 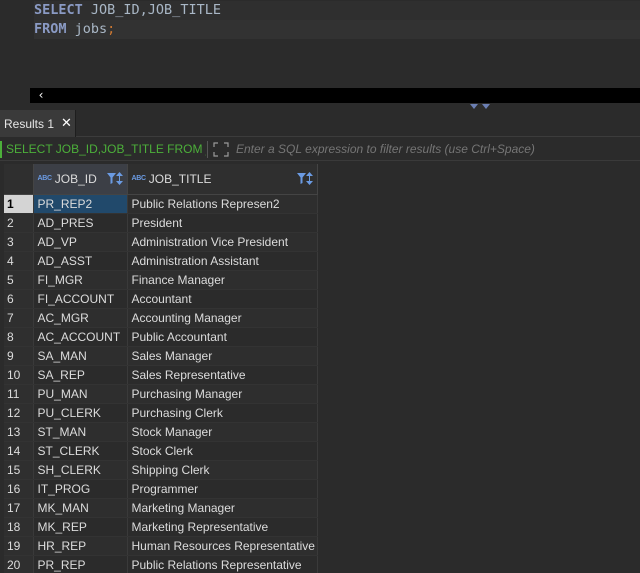 I want to click on table-row: 3 AD_VP Administration Vice President, so click(x=161, y=242).